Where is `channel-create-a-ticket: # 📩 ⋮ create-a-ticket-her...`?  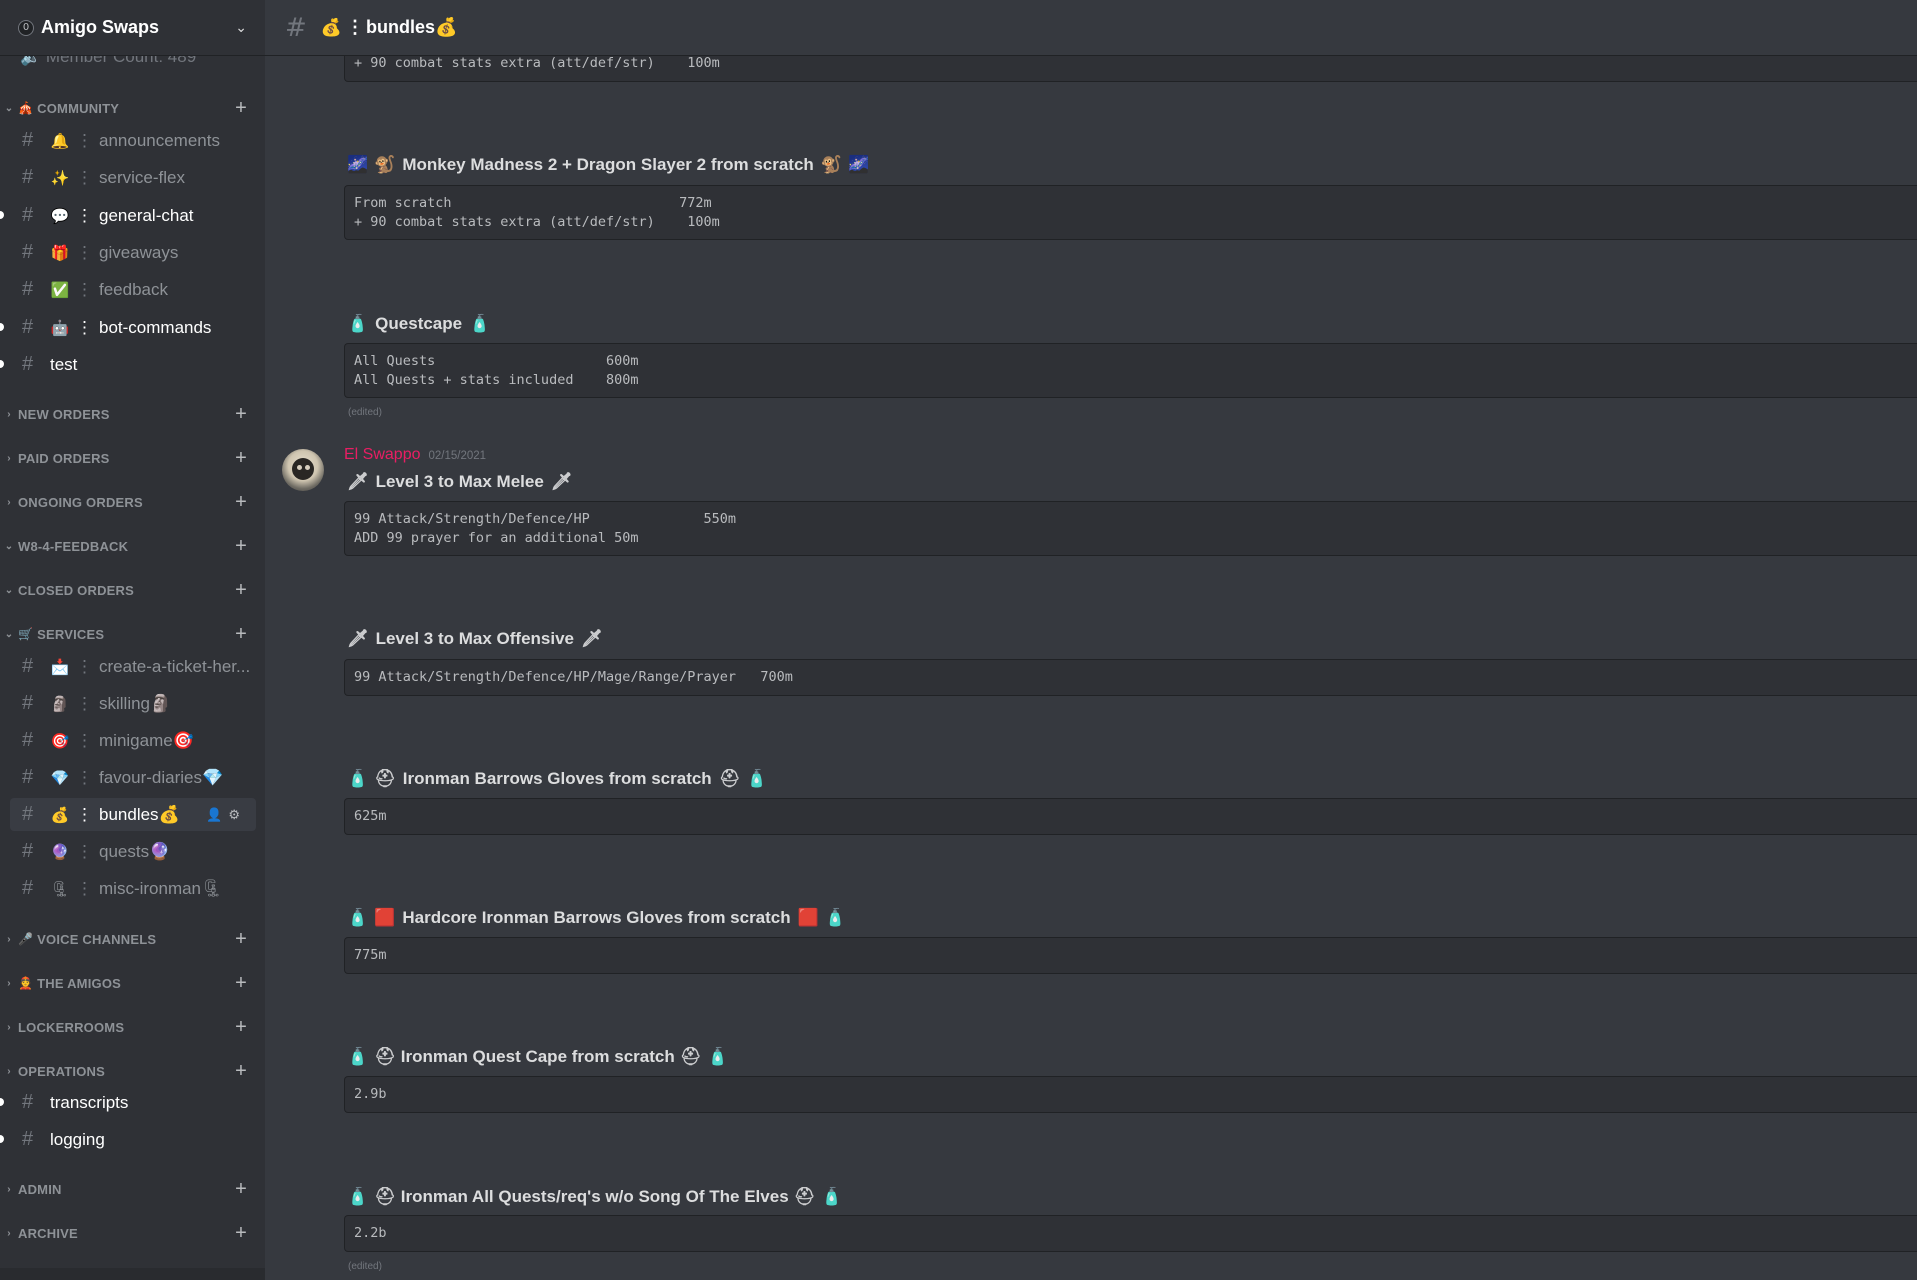 channel-create-a-ticket: # 📩 ⋮ create-a-ticket-her... is located at coordinates (133, 666).